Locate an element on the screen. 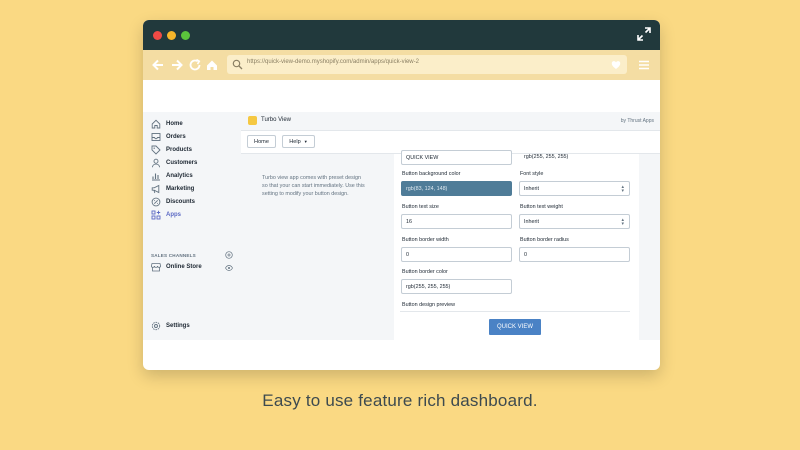  border-color-label: Button border color is located at coordinates (425, 272).